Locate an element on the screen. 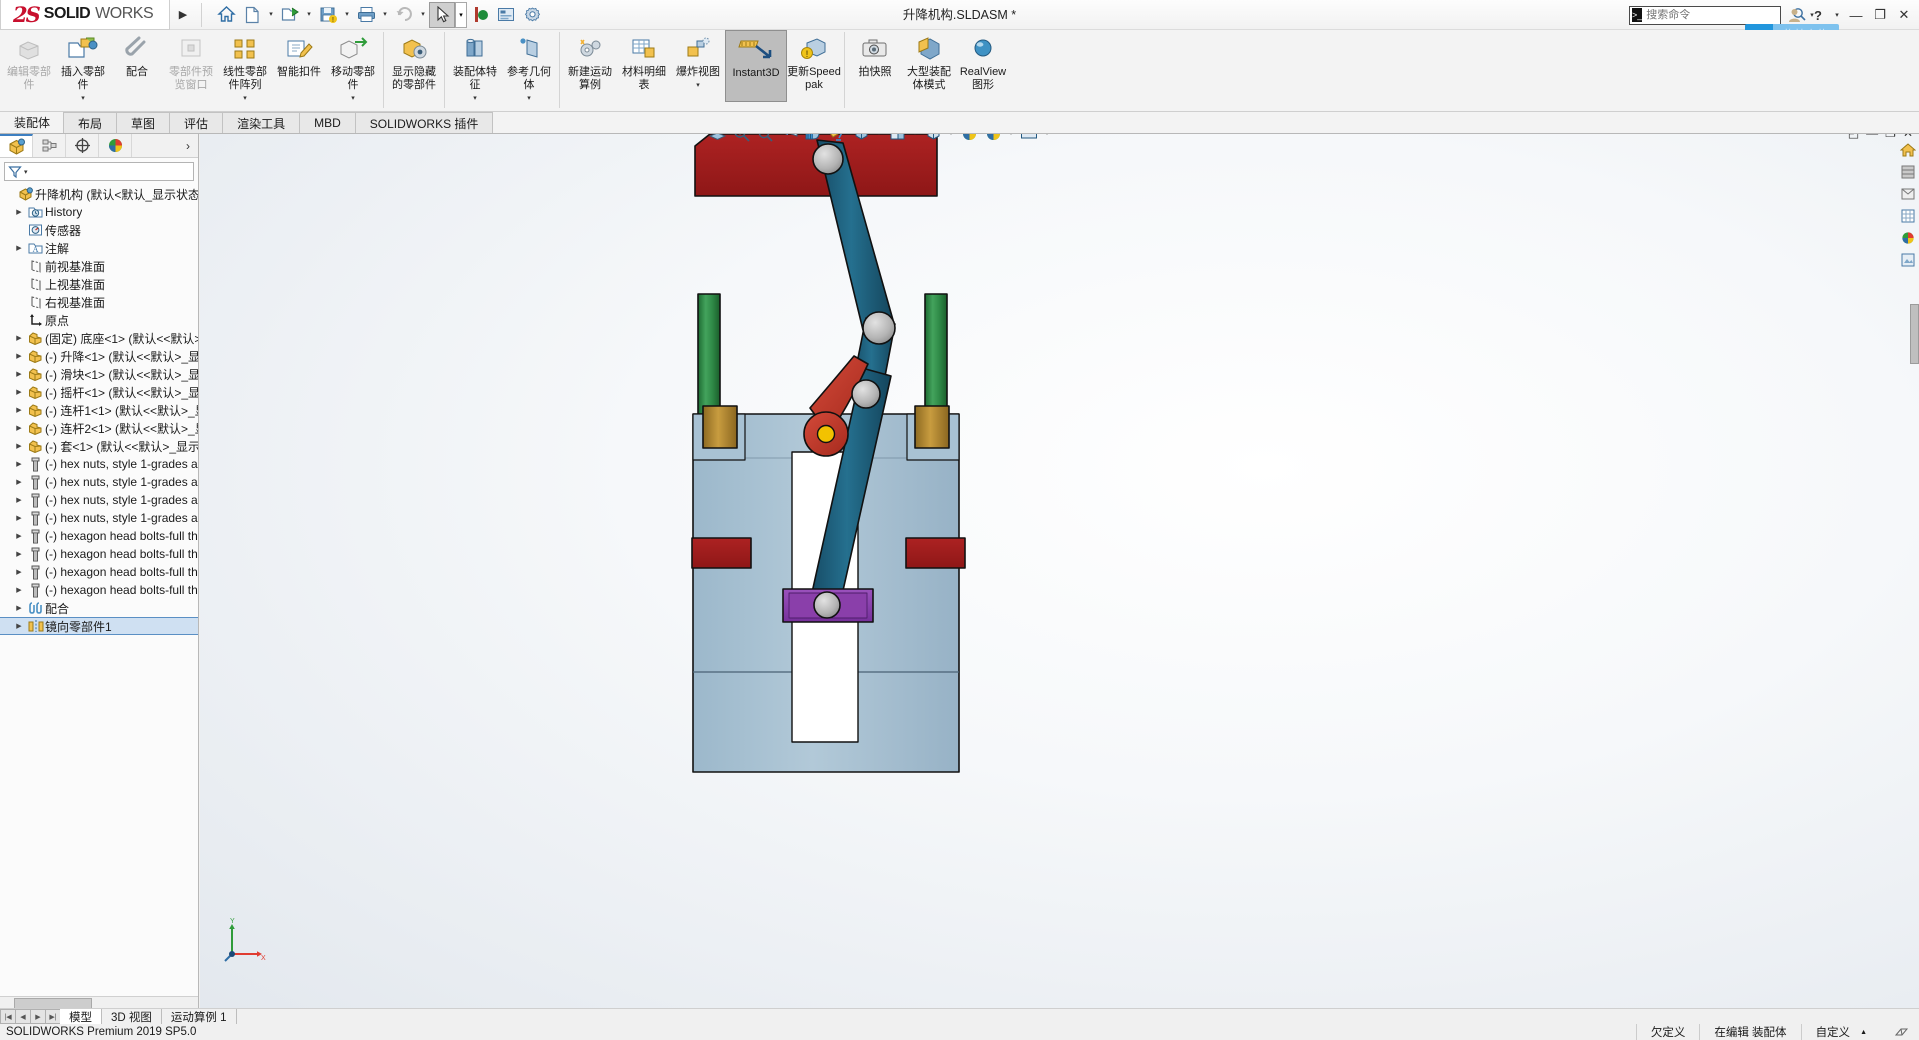 The height and width of the screenshot is (1040, 1919). ribbon-reference-geometry: 参考几何体 ▾ is located at coordinates (529, 70).